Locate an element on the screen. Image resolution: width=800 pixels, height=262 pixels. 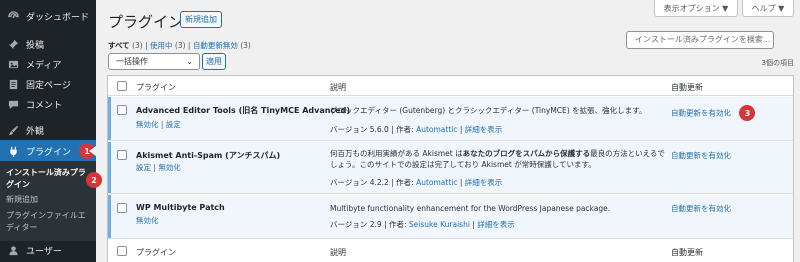
menu-pages: 固定ページ is located at coordinates (48, 84).